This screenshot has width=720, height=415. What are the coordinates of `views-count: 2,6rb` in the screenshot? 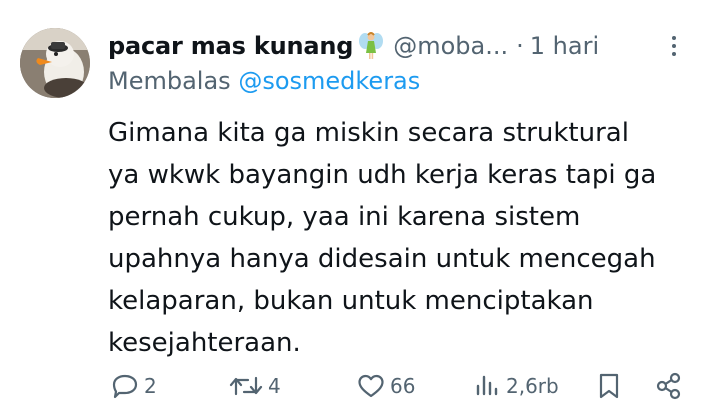 It's located at (532, 386).